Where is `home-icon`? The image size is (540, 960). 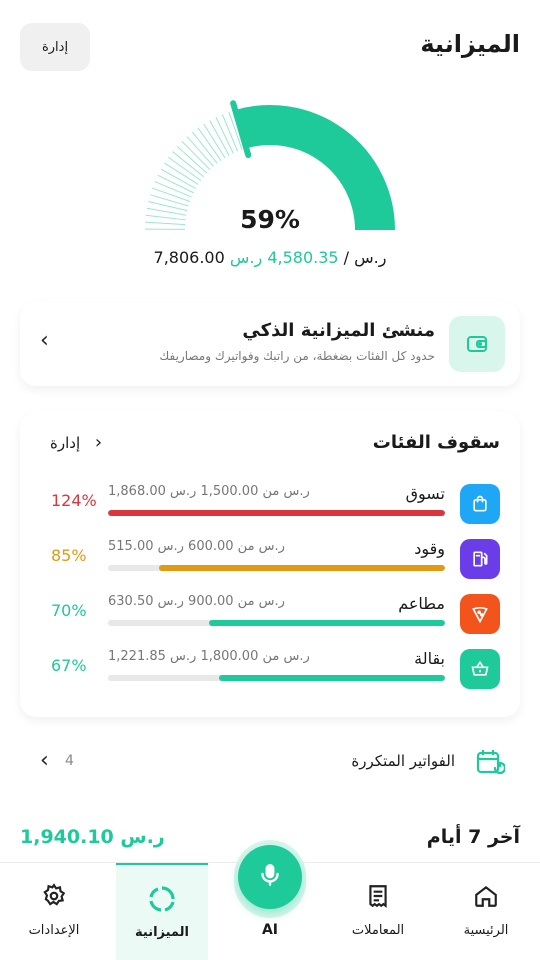
home-icon is located at coordinates (486, 896).